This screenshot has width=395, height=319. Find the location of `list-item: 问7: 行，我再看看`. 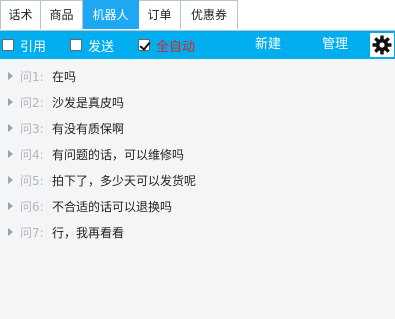

list-item: 问7: 行，我再看看 is located at coordinates (197, 232).